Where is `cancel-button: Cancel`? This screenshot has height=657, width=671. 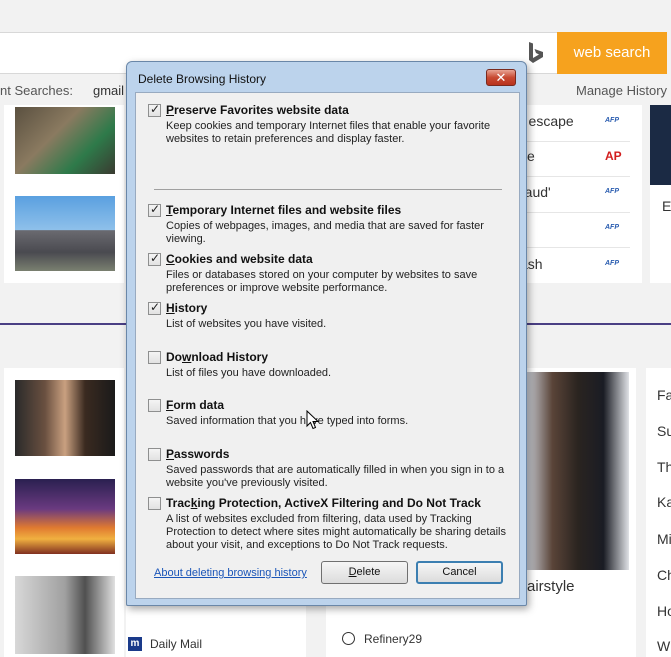
cancel-button: Cancel is located at coordinates (459, 572).